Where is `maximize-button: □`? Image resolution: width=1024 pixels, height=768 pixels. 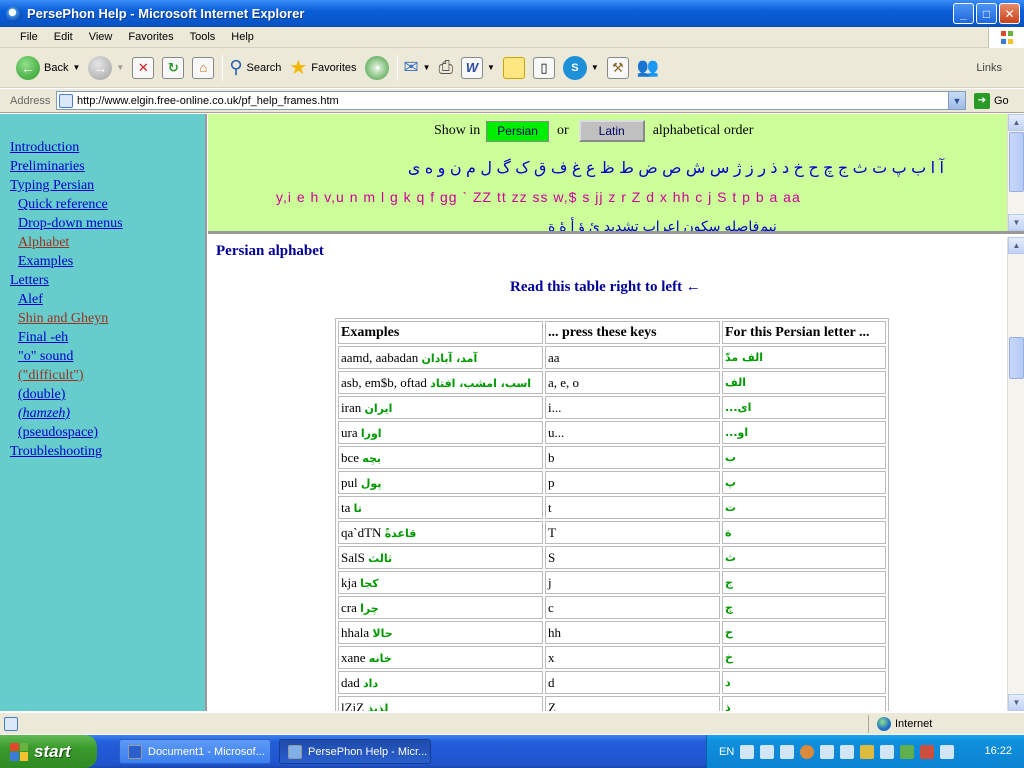
maximize-button: □ is located at coordinates (986, 13).